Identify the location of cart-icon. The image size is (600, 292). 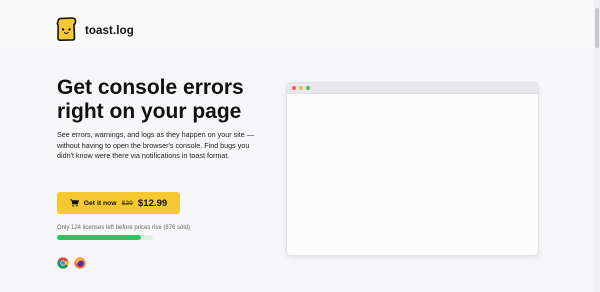
(74, 203).